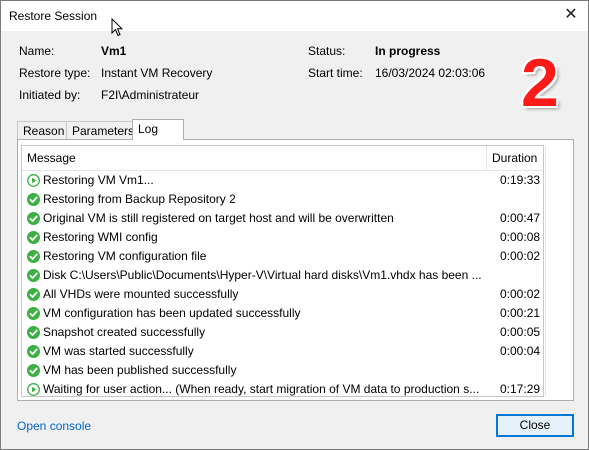 The image size is (589, 450). Describe the element at coordinates (55, 73) in the screenshot. I see `restore-type-label: Restore type:` at that location.